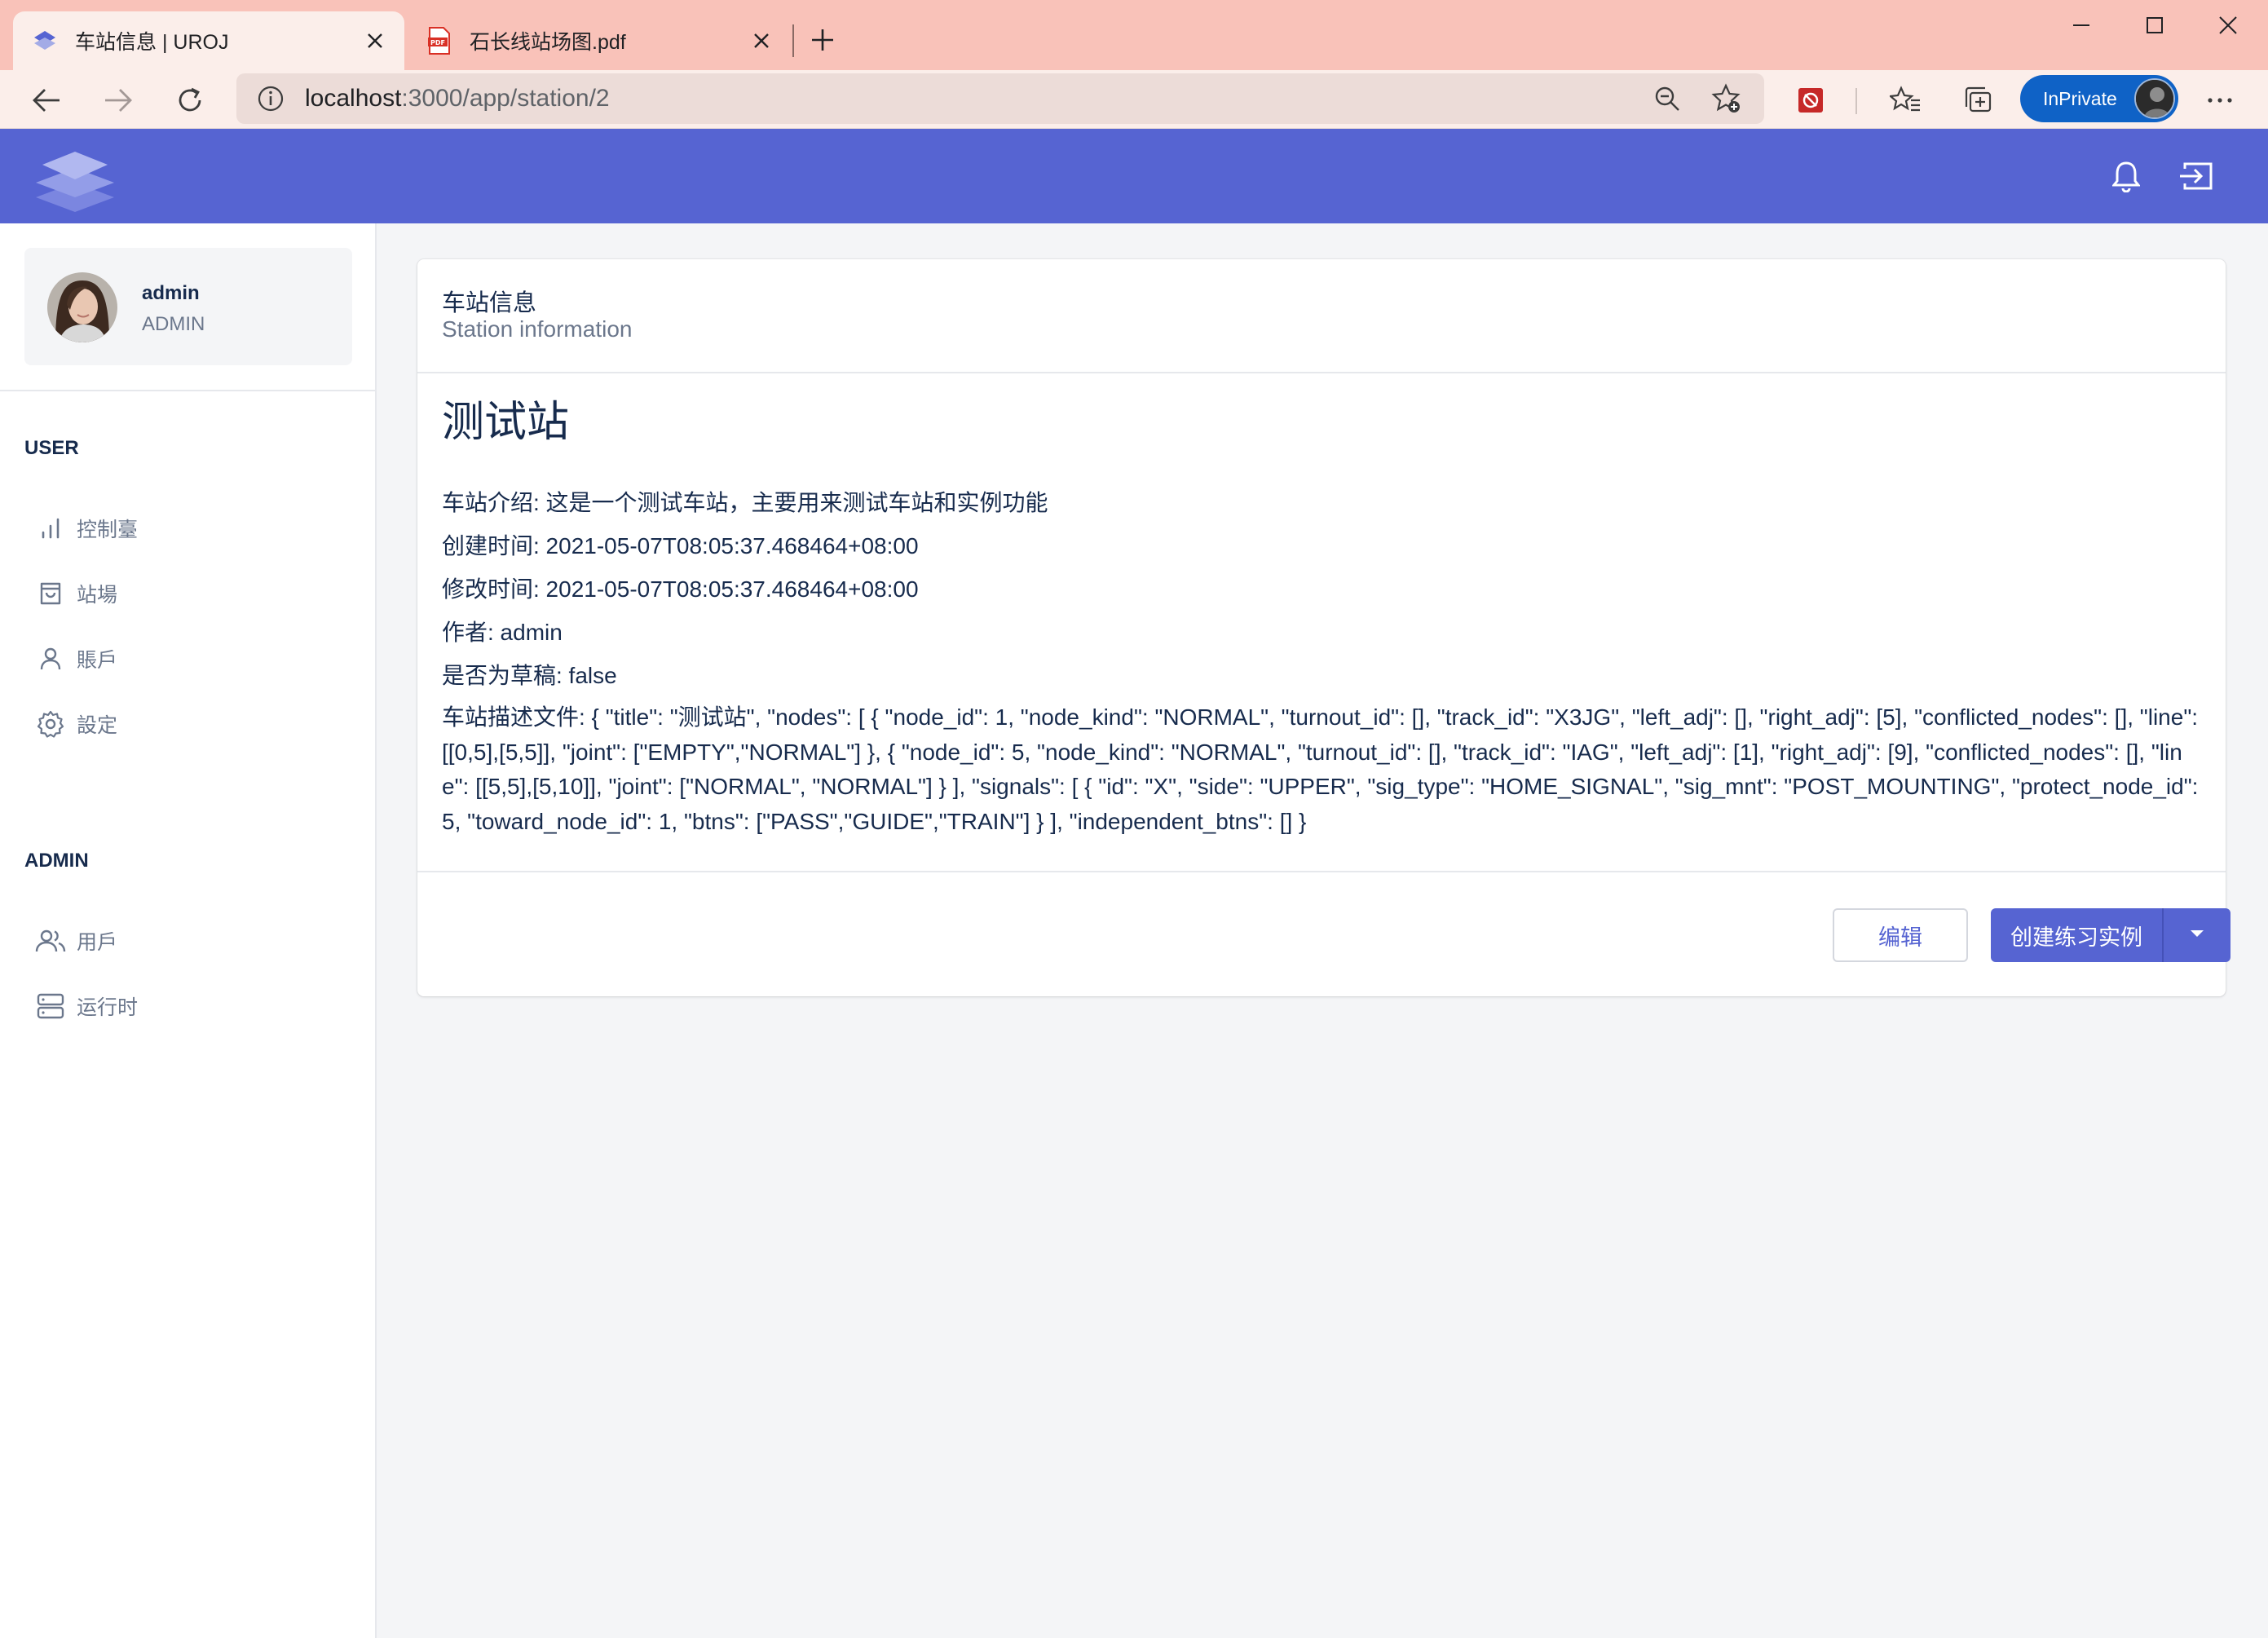  What do you see at coordinates (506, 422) in the screenshot?
I see `station-name: 测试站` at bounding box center [506, 422].